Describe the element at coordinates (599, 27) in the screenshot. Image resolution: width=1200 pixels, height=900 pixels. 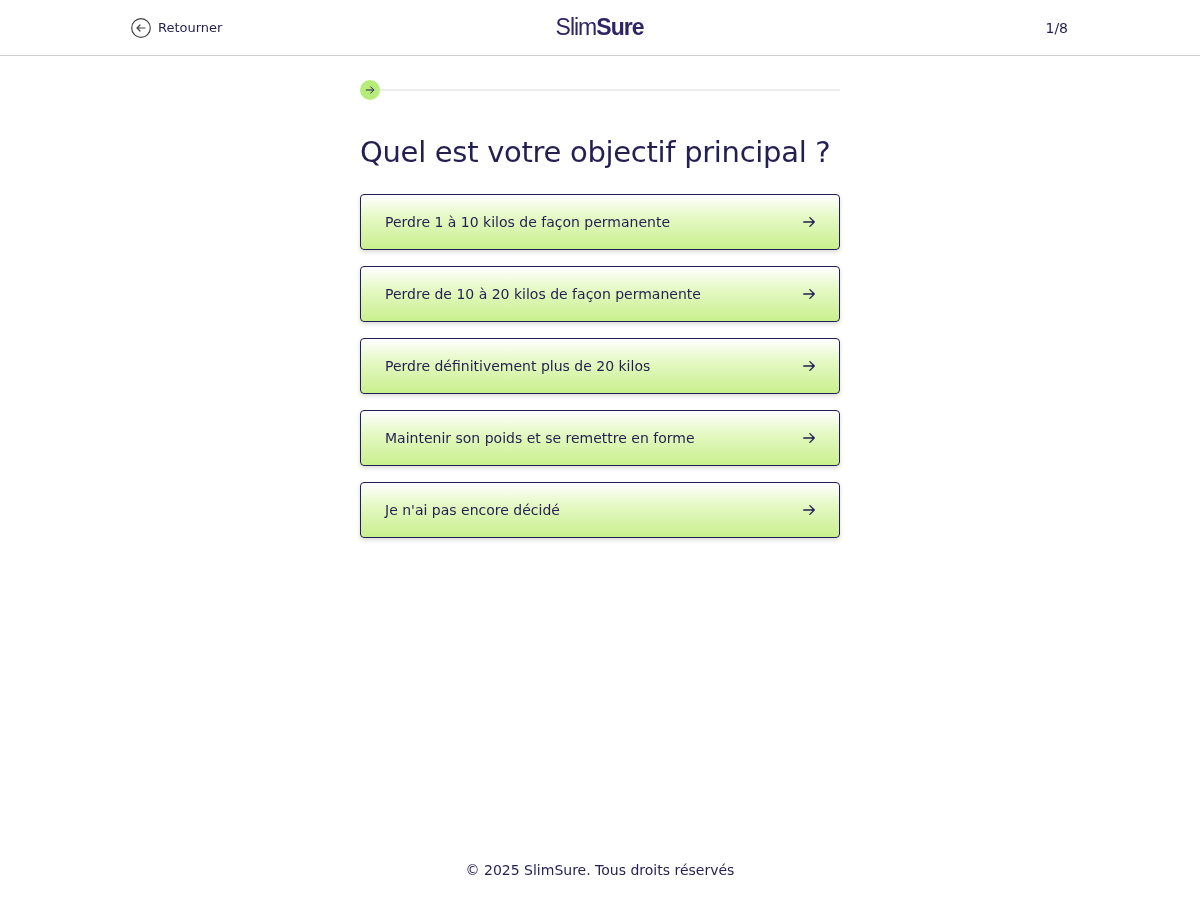
I see `logo: SlimSure` at that location.